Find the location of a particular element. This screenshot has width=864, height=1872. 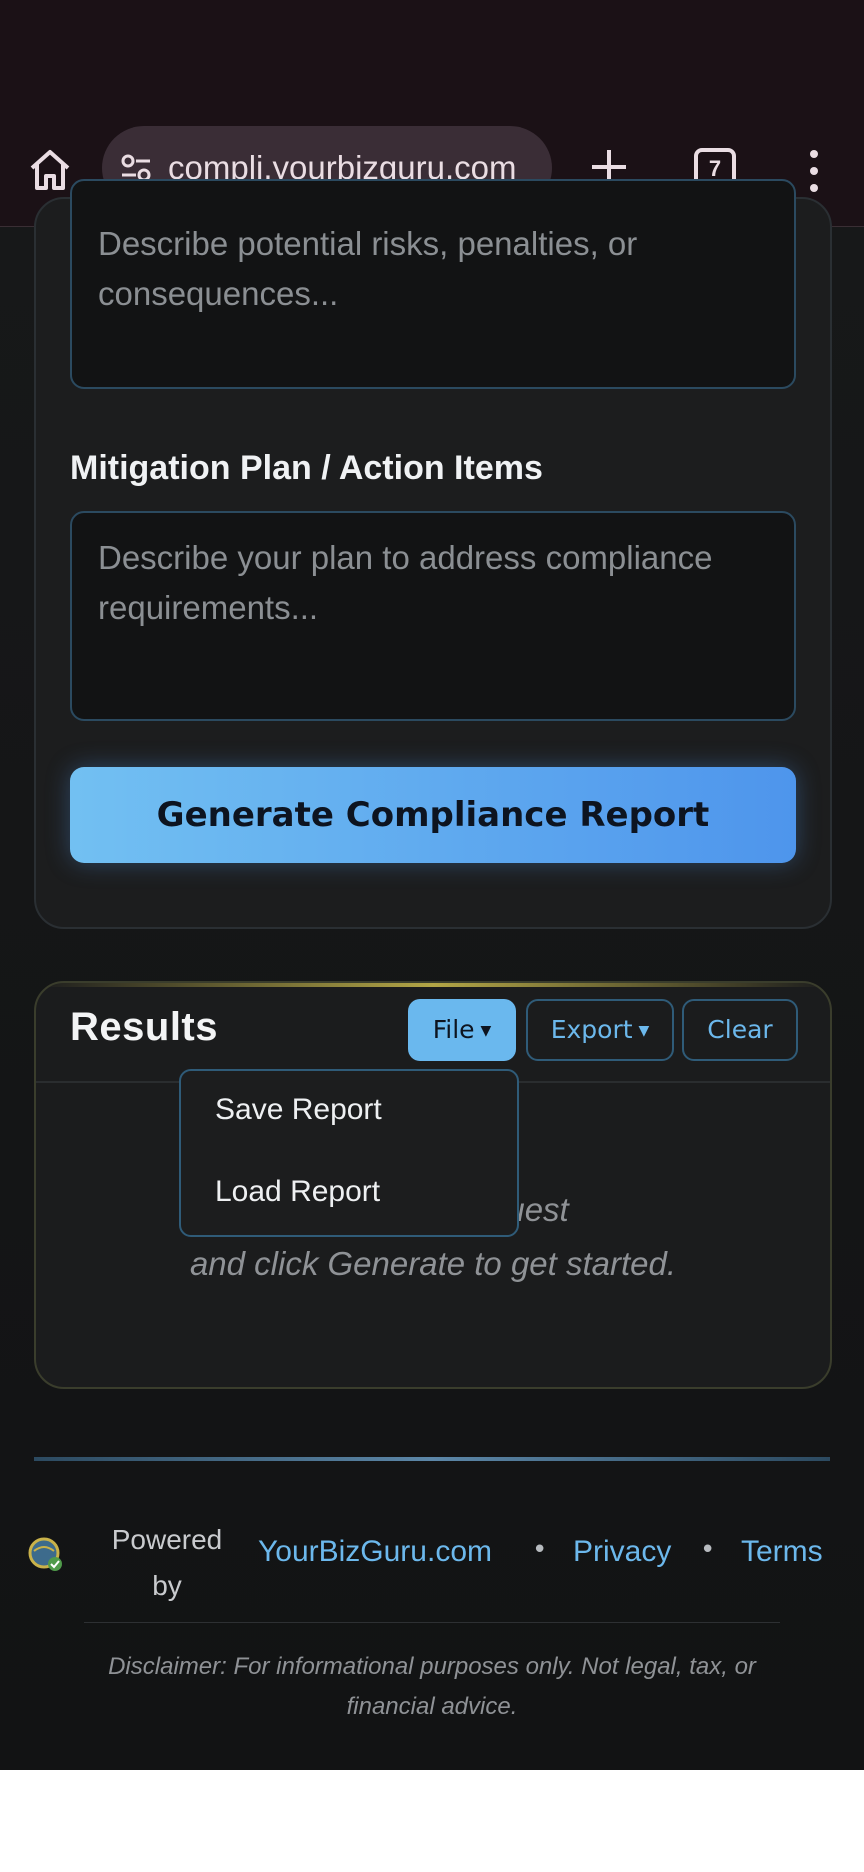

footer-divider is located at coordinates (432, 1459).